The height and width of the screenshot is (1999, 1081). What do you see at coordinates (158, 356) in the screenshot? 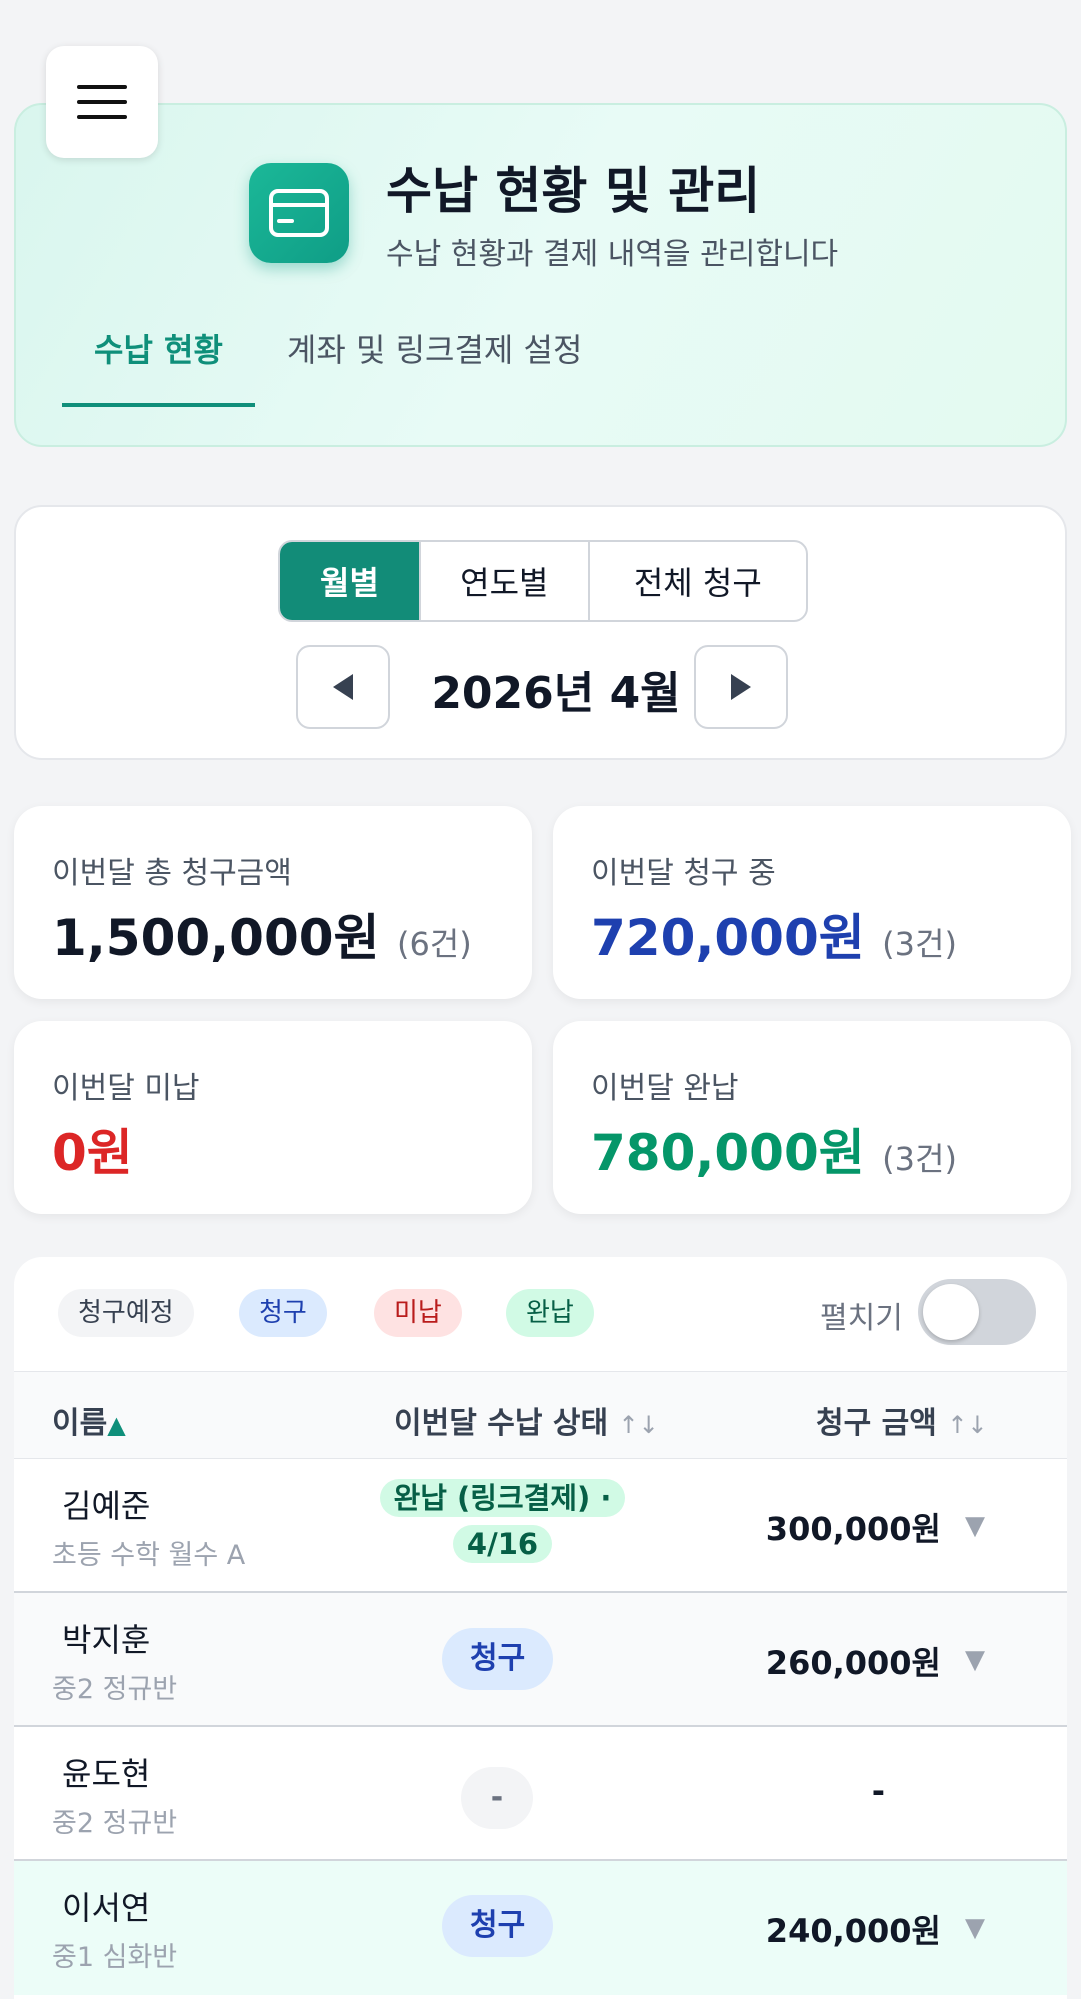
I see `tab-payment-status: 수납 현황` at bounding box center [158, 356].